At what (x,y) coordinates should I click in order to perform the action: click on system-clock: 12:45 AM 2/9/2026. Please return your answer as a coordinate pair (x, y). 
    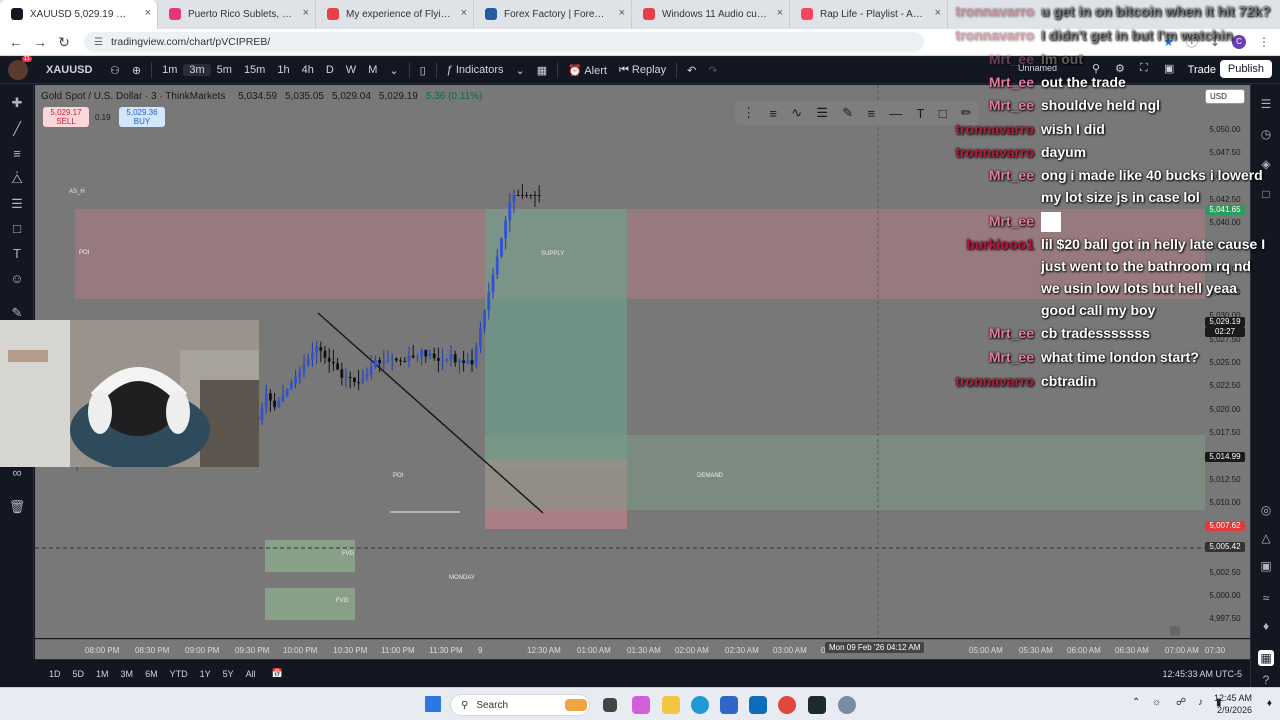
    Looking at the image, I should click on (1233, 704).